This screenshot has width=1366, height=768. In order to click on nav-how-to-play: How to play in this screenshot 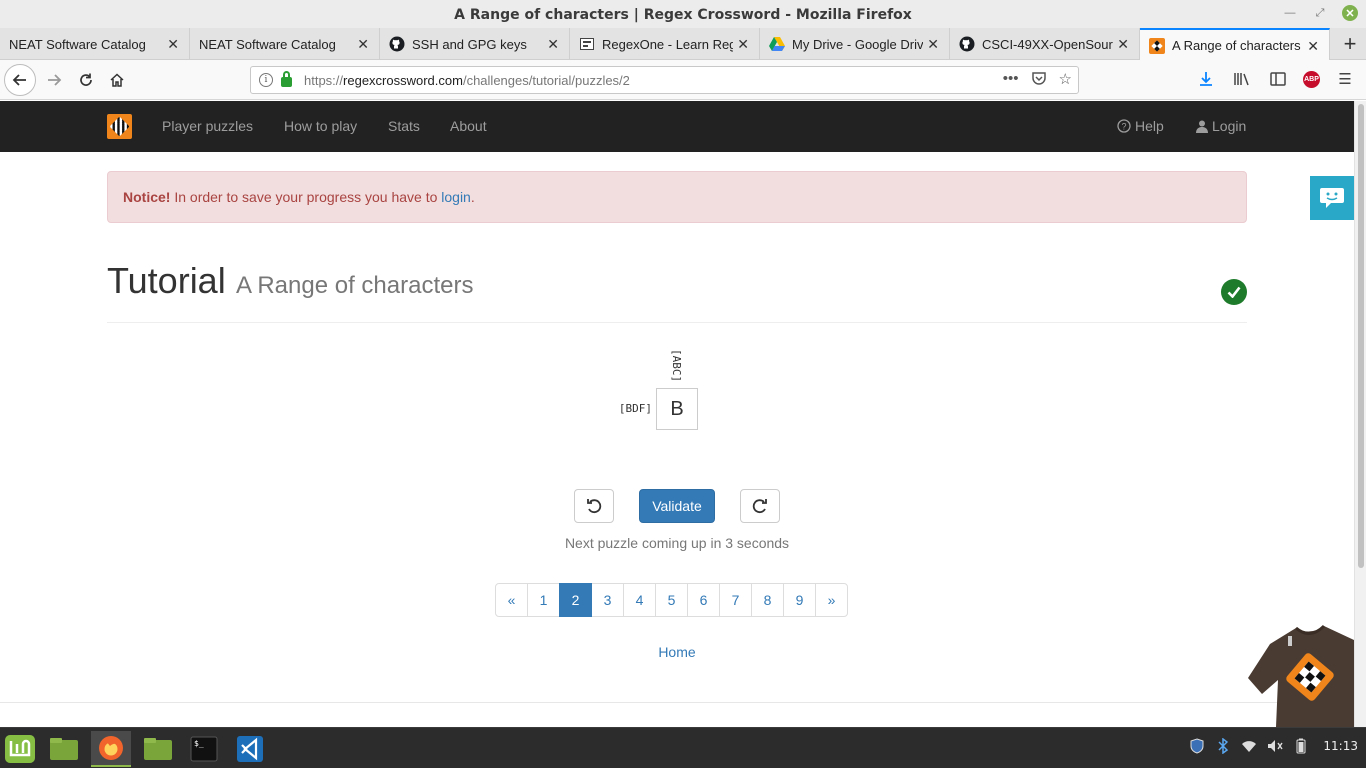, I will do `click(320, 126)`.